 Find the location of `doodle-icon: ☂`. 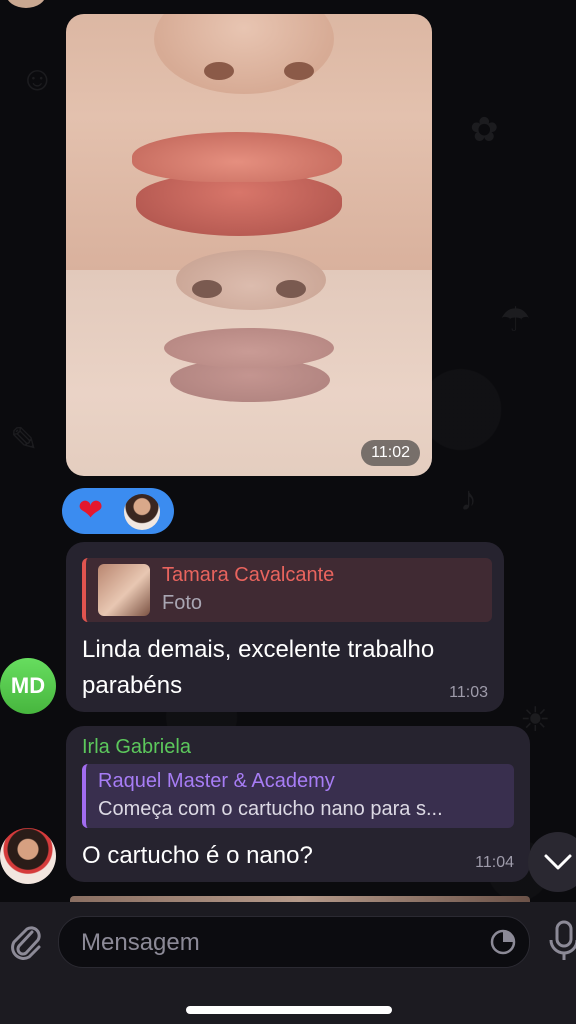

doodle-icon: ☂ is located at coordinates (515, 320).